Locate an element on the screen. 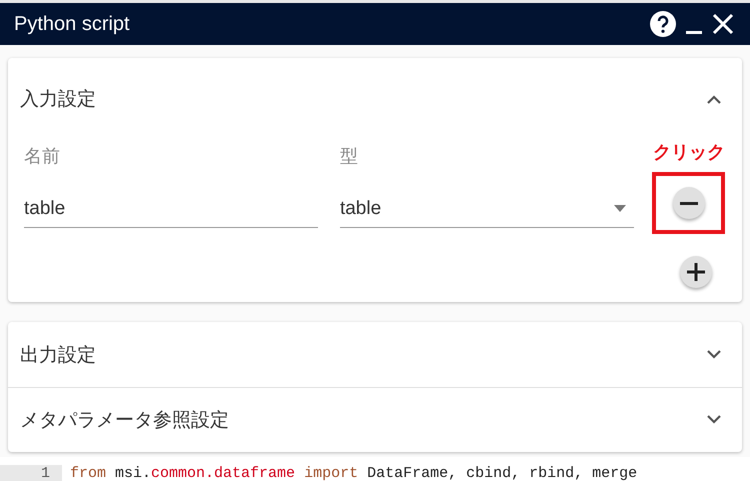 Image resolution: width=750 pixels, height=481 pixels. close-icon is located at coordinates (723, 24).